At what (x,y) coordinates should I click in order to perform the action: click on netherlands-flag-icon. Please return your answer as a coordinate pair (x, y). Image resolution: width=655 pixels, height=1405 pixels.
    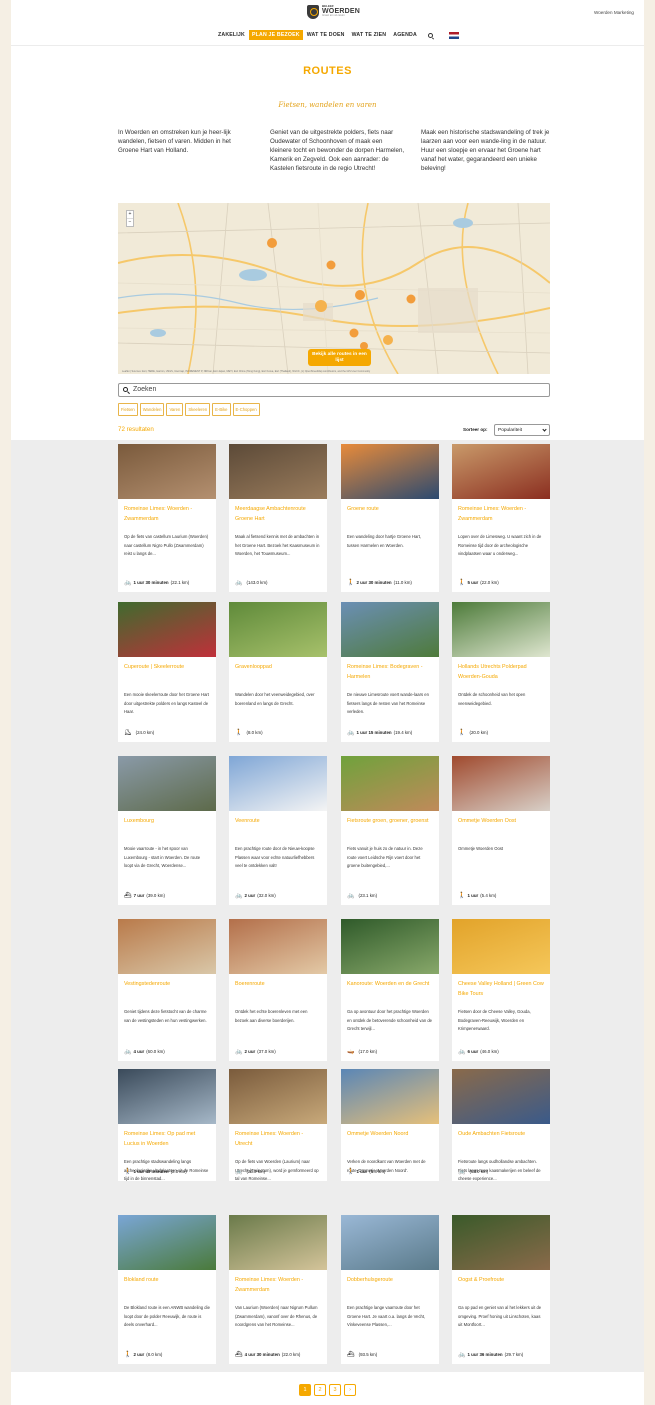
    Looking at the image, I should click on (453, 35).